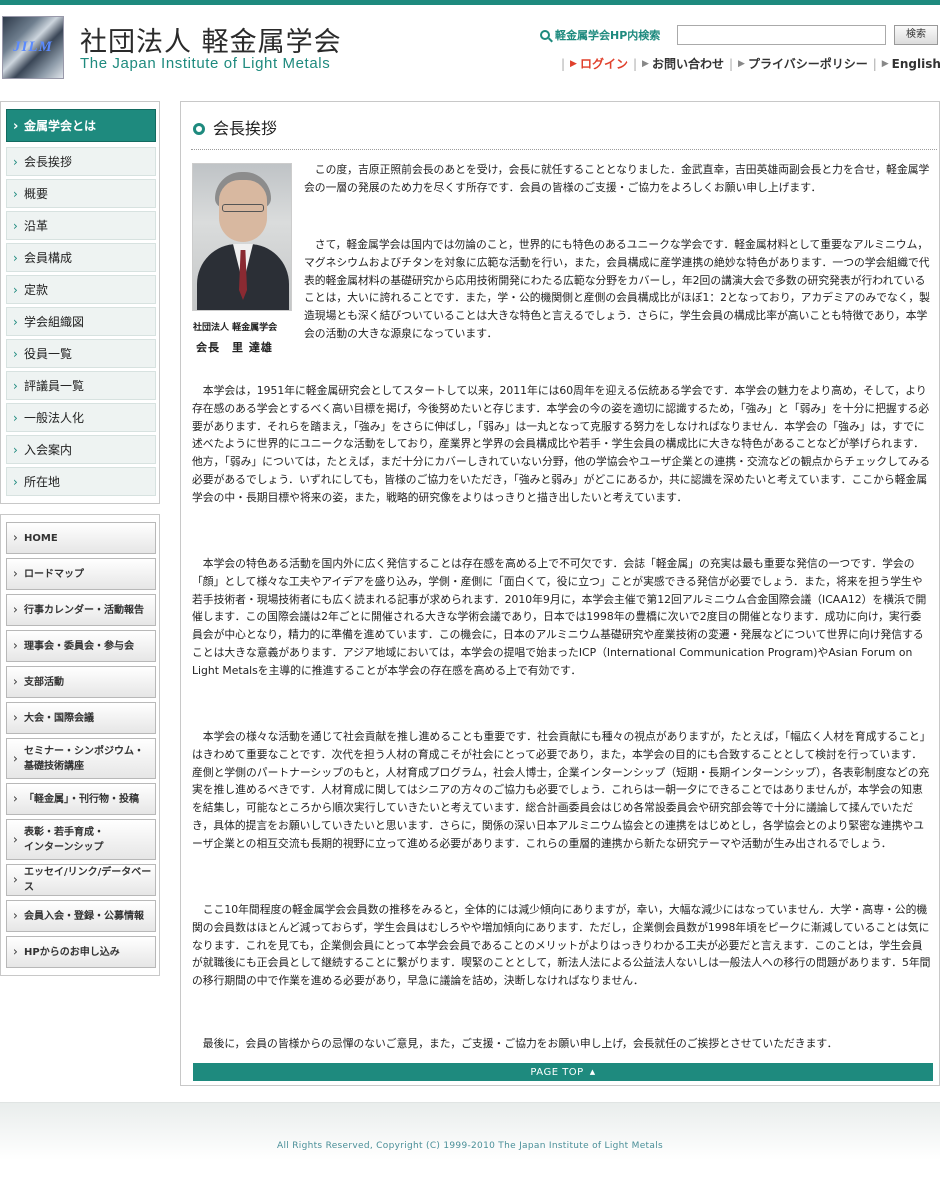  Describe the element at coordinates (81, 538) in the screenshot. I see `nav-home-button: HOME` at that location.